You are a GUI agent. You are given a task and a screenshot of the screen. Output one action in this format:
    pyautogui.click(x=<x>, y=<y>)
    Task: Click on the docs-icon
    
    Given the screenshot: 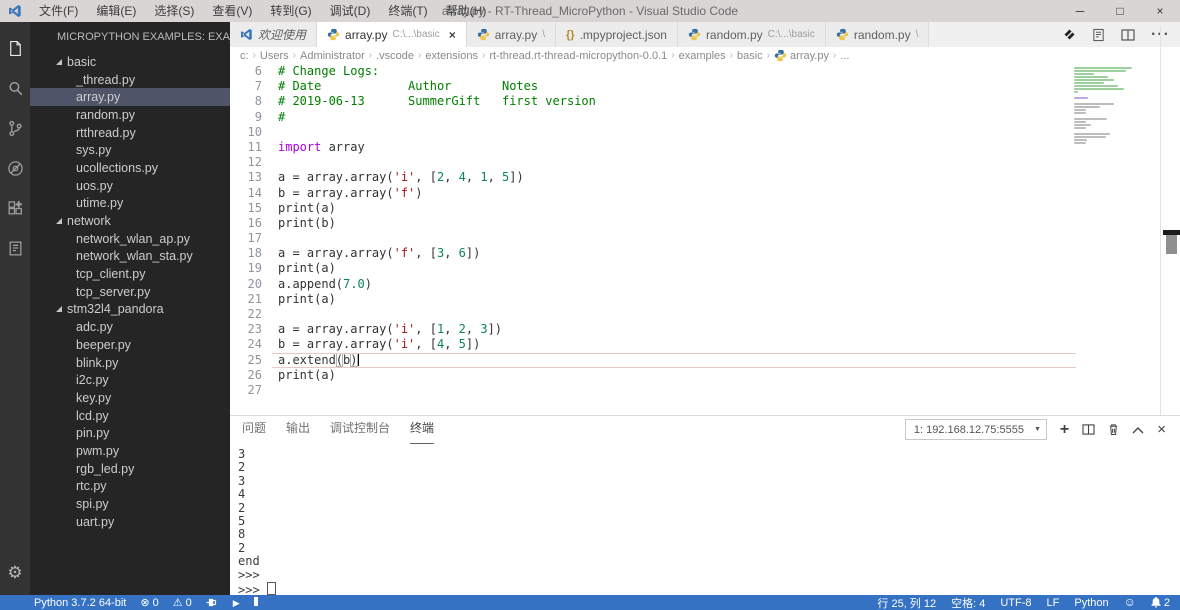 What is the action you would take?
    pyautogui.click(x=15, y=248)
    